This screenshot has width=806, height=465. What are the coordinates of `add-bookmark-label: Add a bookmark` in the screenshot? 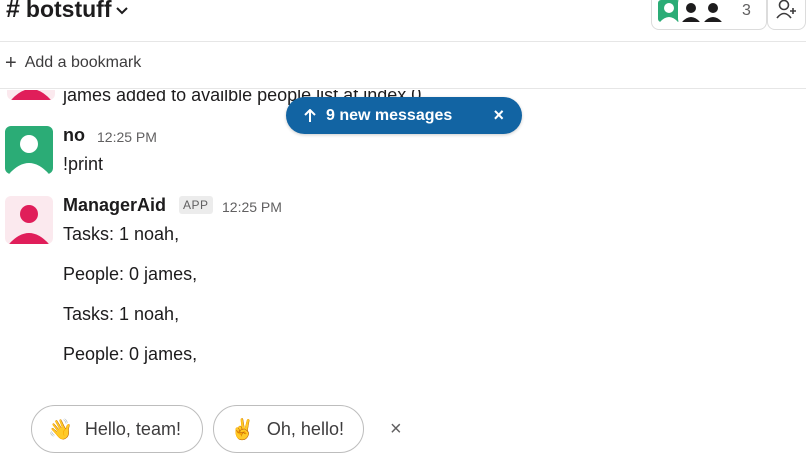 It's located at (83, 62).